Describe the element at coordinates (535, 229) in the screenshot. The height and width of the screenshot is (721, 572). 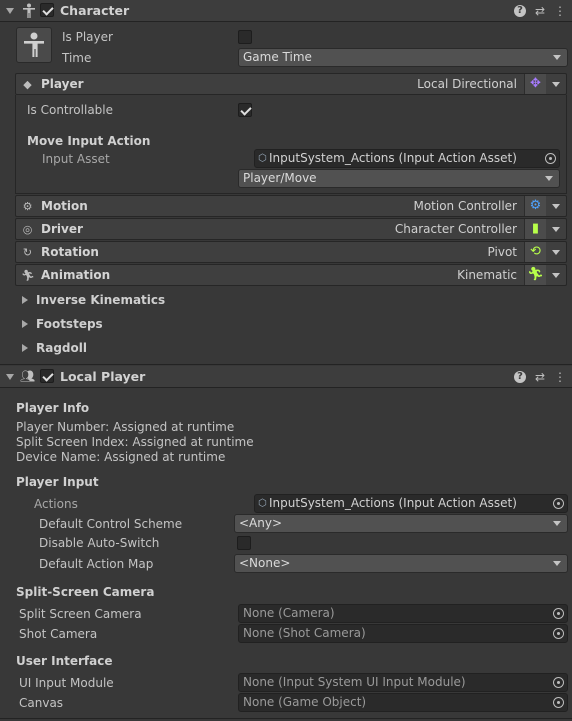
I see `character-controller-icon: ▮` at that location.